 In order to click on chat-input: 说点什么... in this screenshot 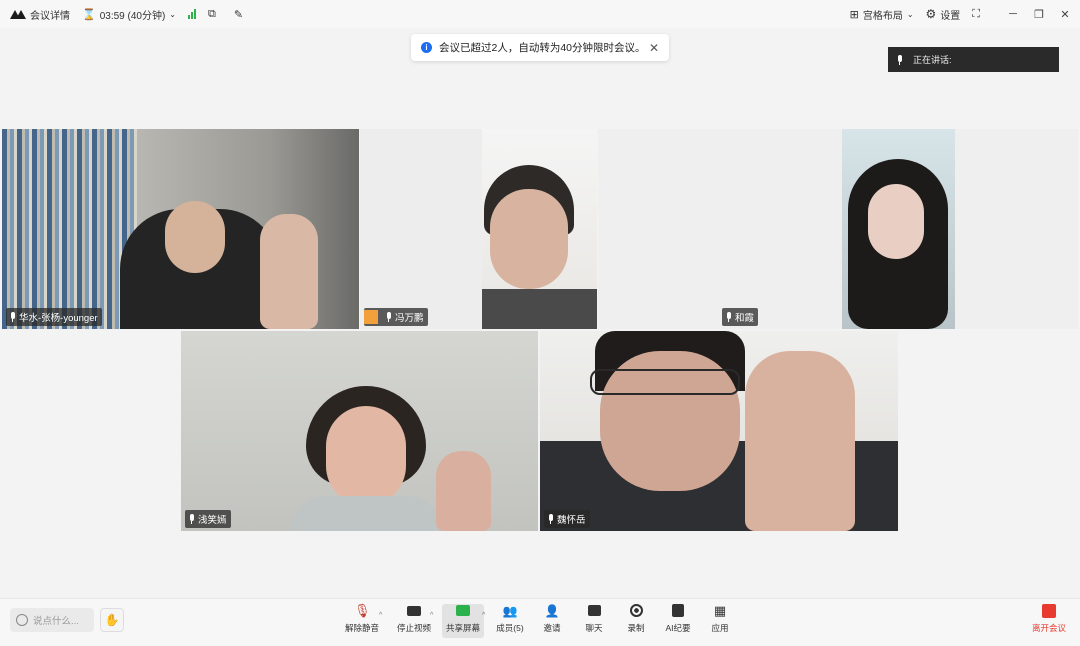, I will do `click(52, 620)`.